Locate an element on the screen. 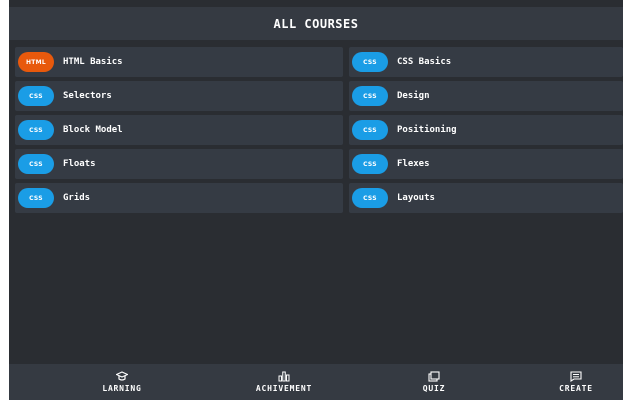  note-icon is located at coordinates (576, 376).